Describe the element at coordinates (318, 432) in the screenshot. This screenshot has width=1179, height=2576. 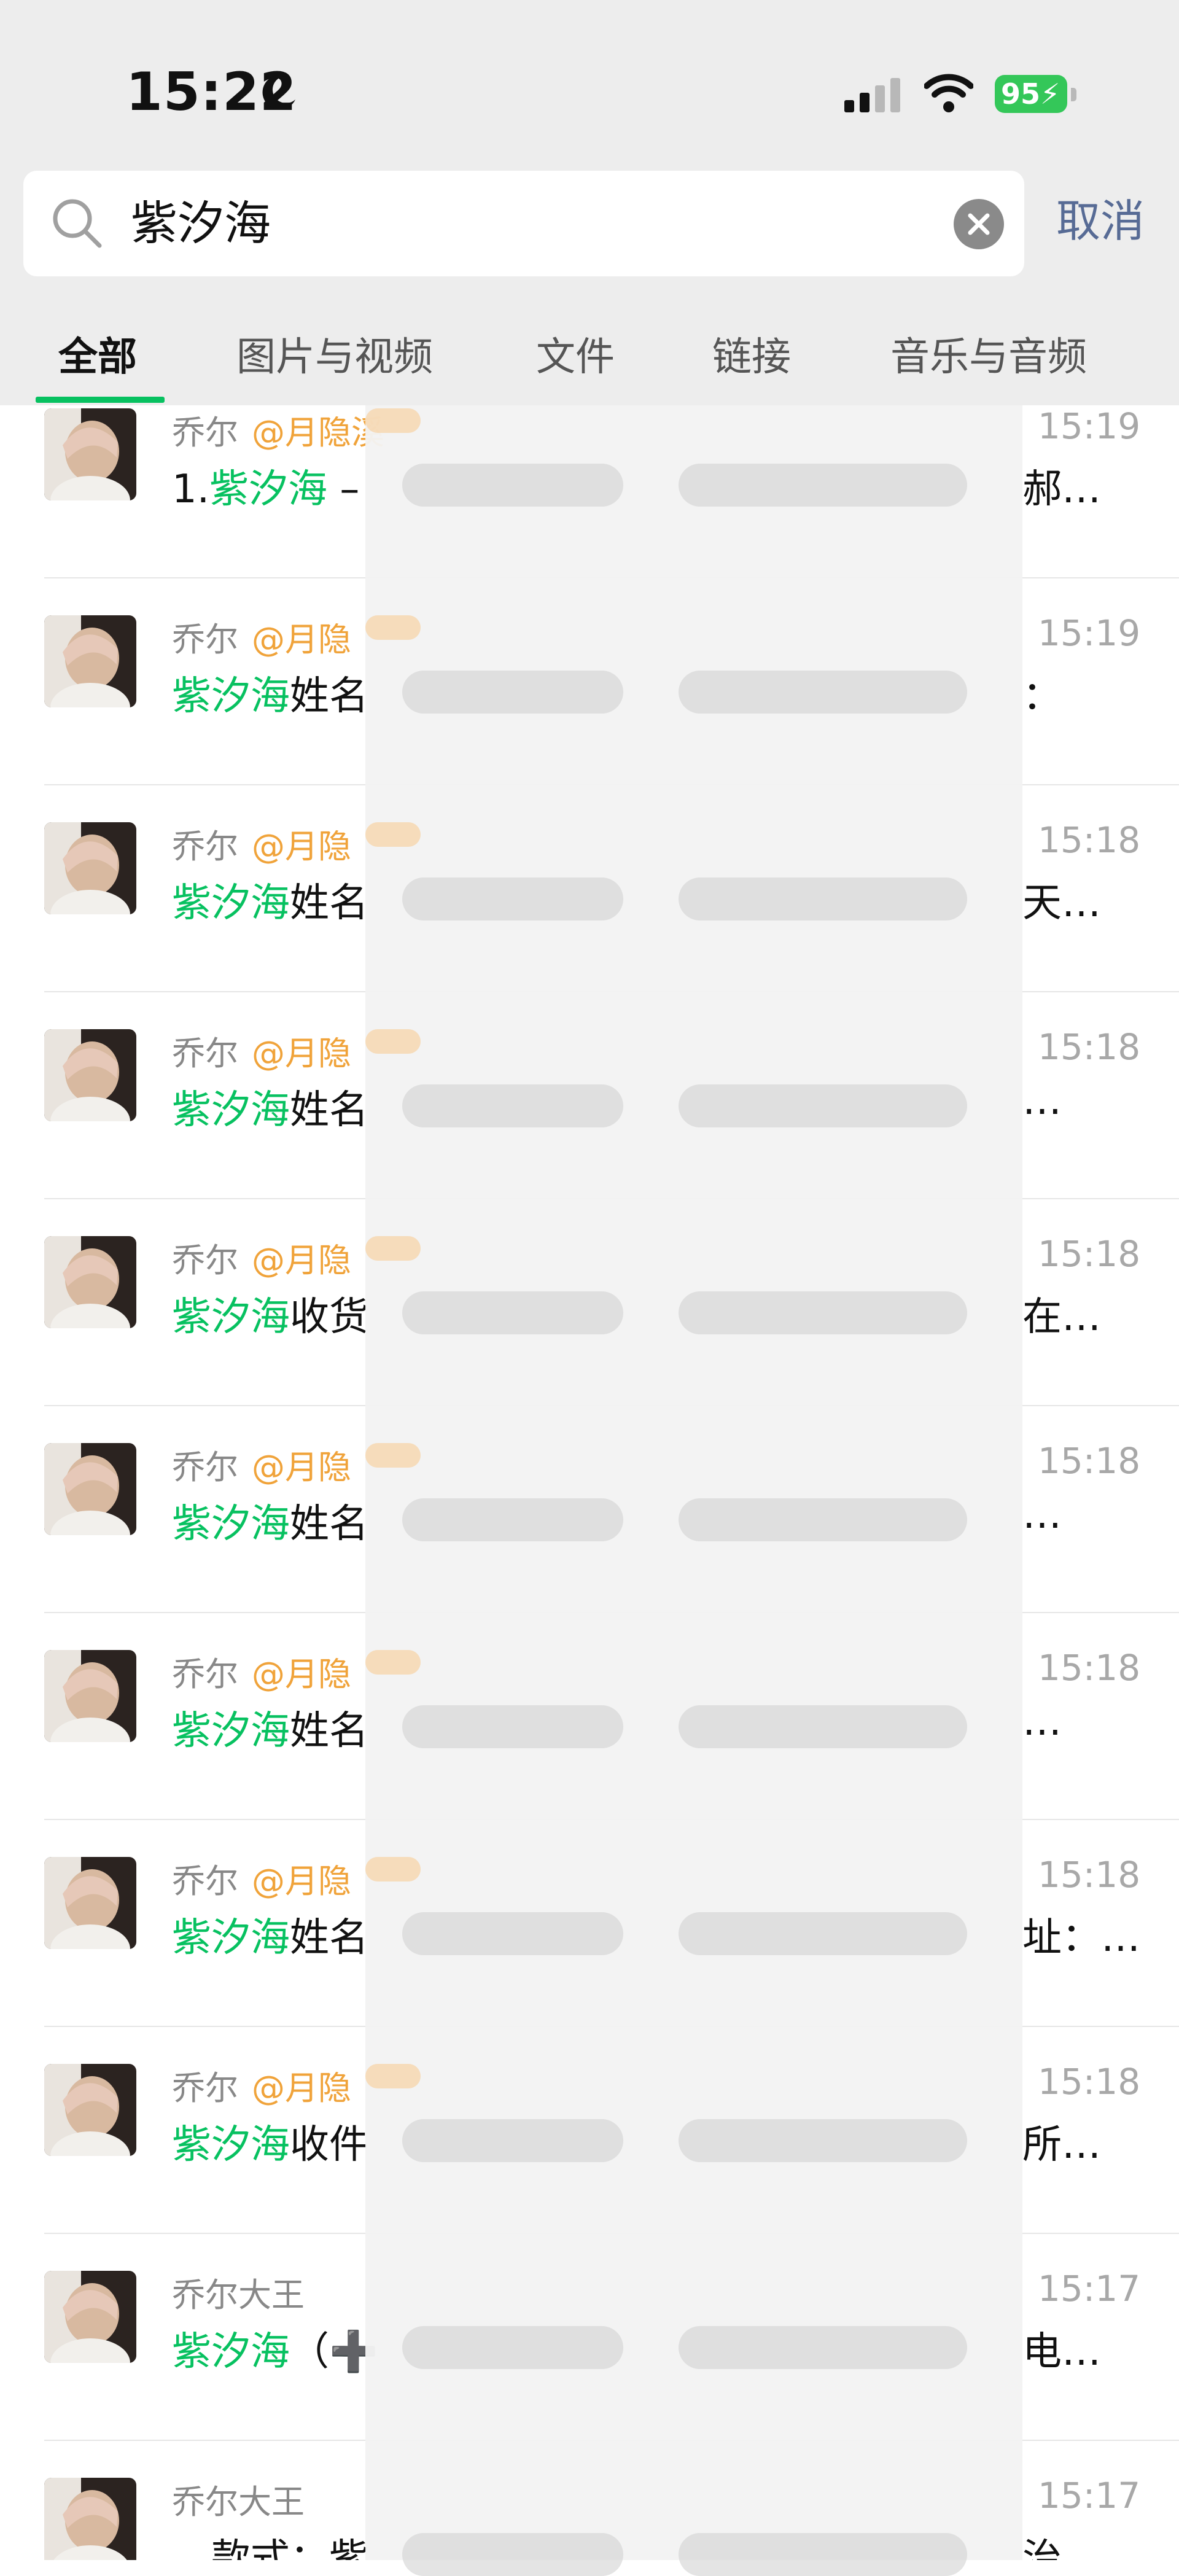
I see `mention-tag: @月隐溪` at that location.